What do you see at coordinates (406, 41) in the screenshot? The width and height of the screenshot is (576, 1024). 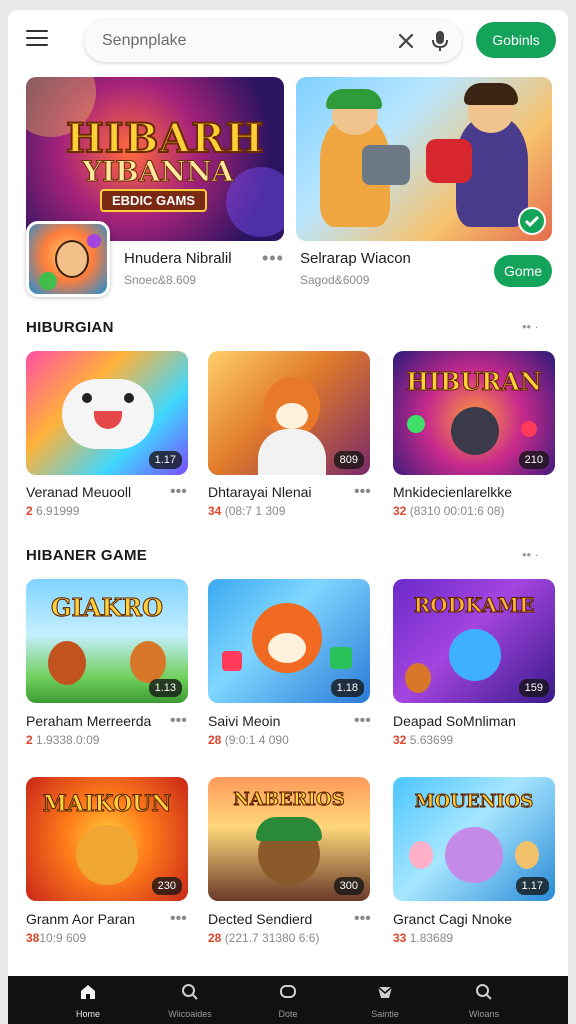 I see `close-icon` at bounding box center [406, 41].